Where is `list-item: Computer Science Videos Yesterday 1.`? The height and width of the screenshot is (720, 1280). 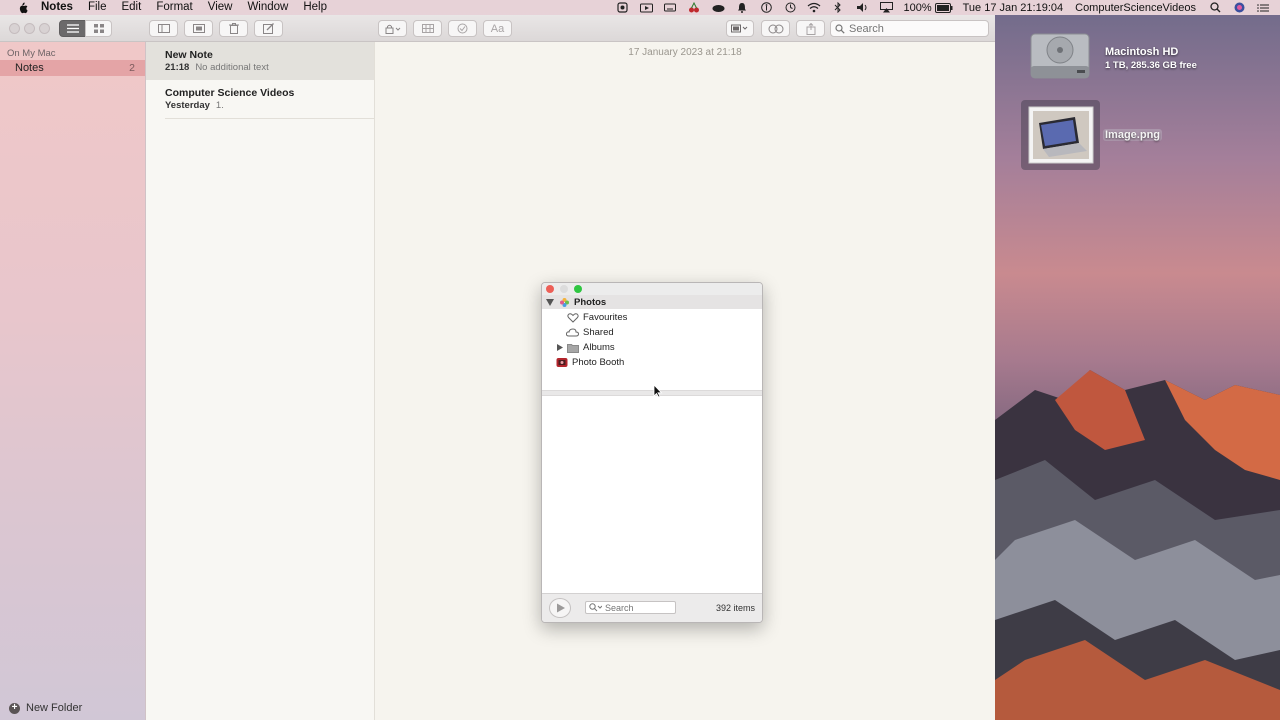
list-item: Computer Science Videos Yesterday 1. is located at coordinates (260, 99).